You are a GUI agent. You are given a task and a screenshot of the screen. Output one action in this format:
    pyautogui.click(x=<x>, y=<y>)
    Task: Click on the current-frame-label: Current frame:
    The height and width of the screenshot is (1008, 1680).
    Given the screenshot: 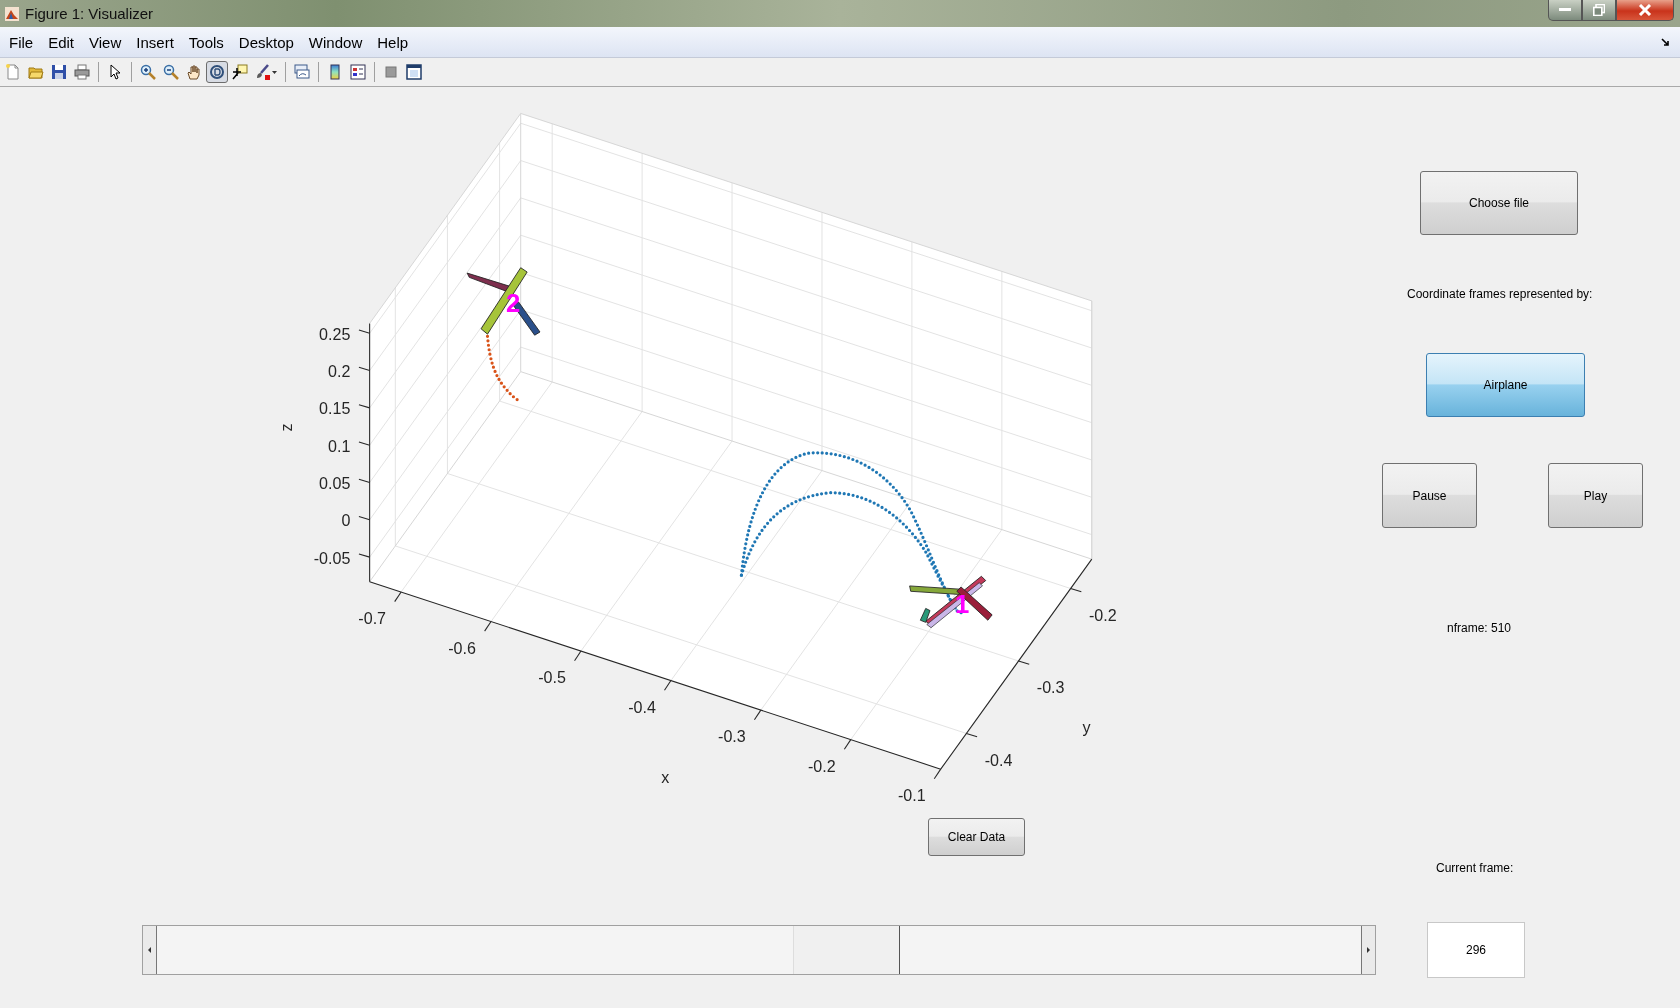 What is the action you would take?
    pyautogui.click(x=1475, y=868)
    